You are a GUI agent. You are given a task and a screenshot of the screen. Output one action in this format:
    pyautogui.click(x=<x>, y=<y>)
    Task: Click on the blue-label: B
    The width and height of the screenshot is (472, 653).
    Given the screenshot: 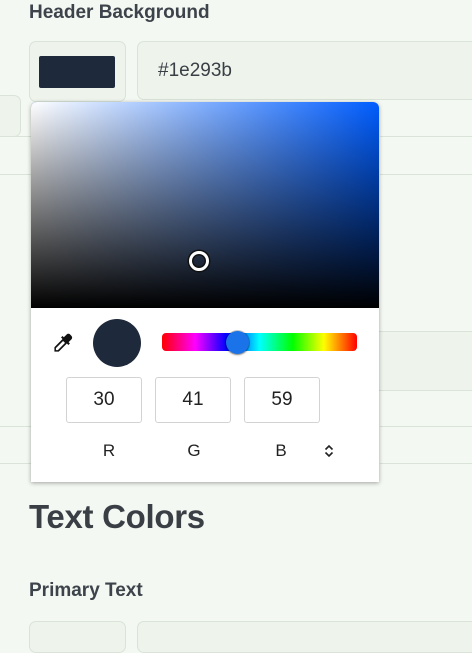 What is the action you would take?
    pyautogui.click(x=281, y=450)
    